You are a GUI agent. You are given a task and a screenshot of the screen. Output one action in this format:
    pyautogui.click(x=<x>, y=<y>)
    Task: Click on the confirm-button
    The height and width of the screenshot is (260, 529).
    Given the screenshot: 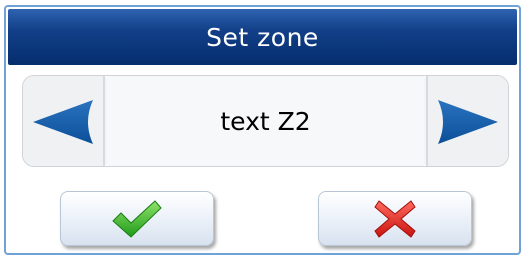 What is the action you would take?
    pyautogui.click(x=137, y=218)
    